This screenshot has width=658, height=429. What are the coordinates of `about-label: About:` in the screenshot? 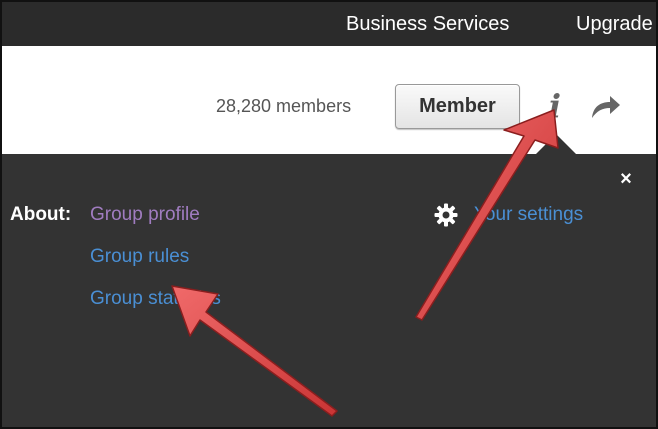 It's located at (41, 214).